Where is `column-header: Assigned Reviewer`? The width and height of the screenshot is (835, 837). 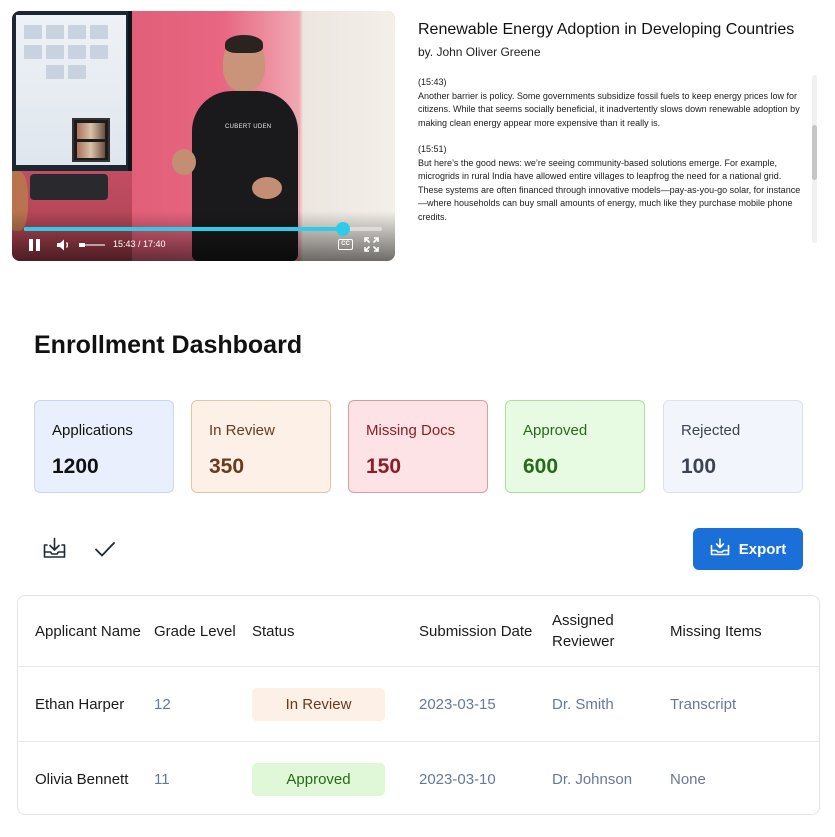 column-header: Assigned Reviewer is located at coordinates (607, 631).